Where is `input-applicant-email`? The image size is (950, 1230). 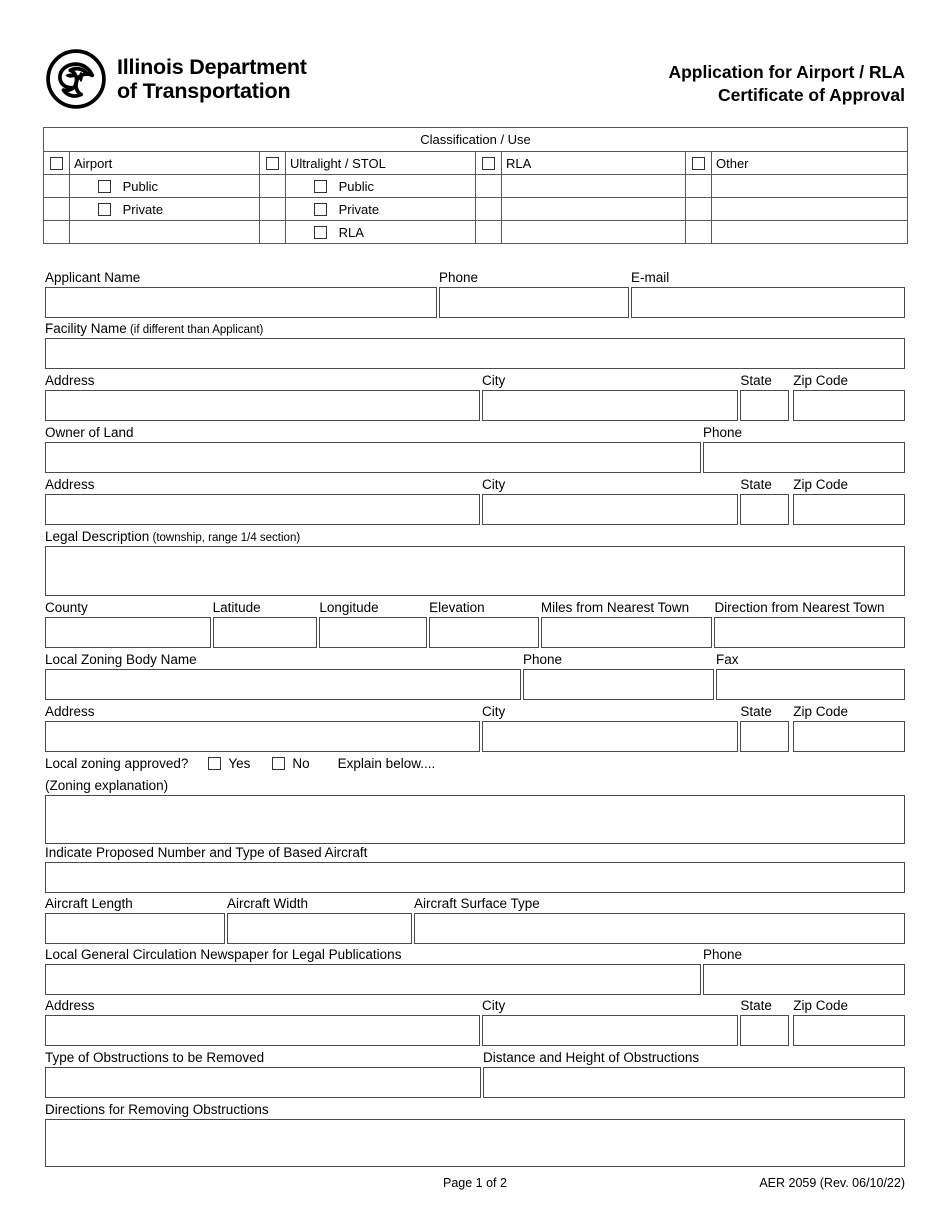 input-applicant-email is located at coordinates (768, 302).